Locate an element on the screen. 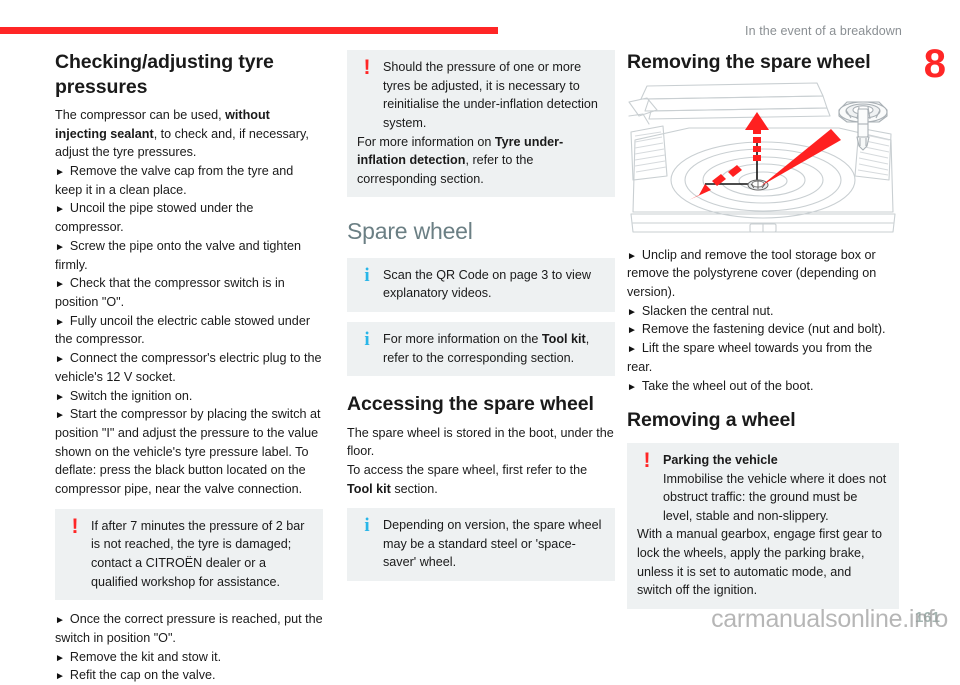 This screenshot has width=960, height=685. list-item: ► Refit the cap on the valve. is located at coordinates (189, 675).